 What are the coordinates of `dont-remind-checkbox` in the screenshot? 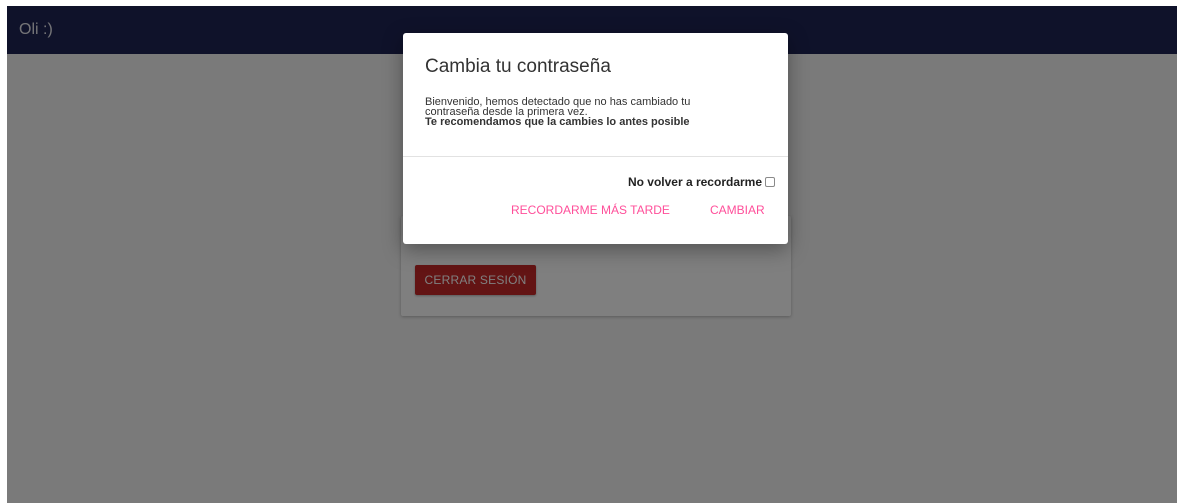 It's located at (770, 182).